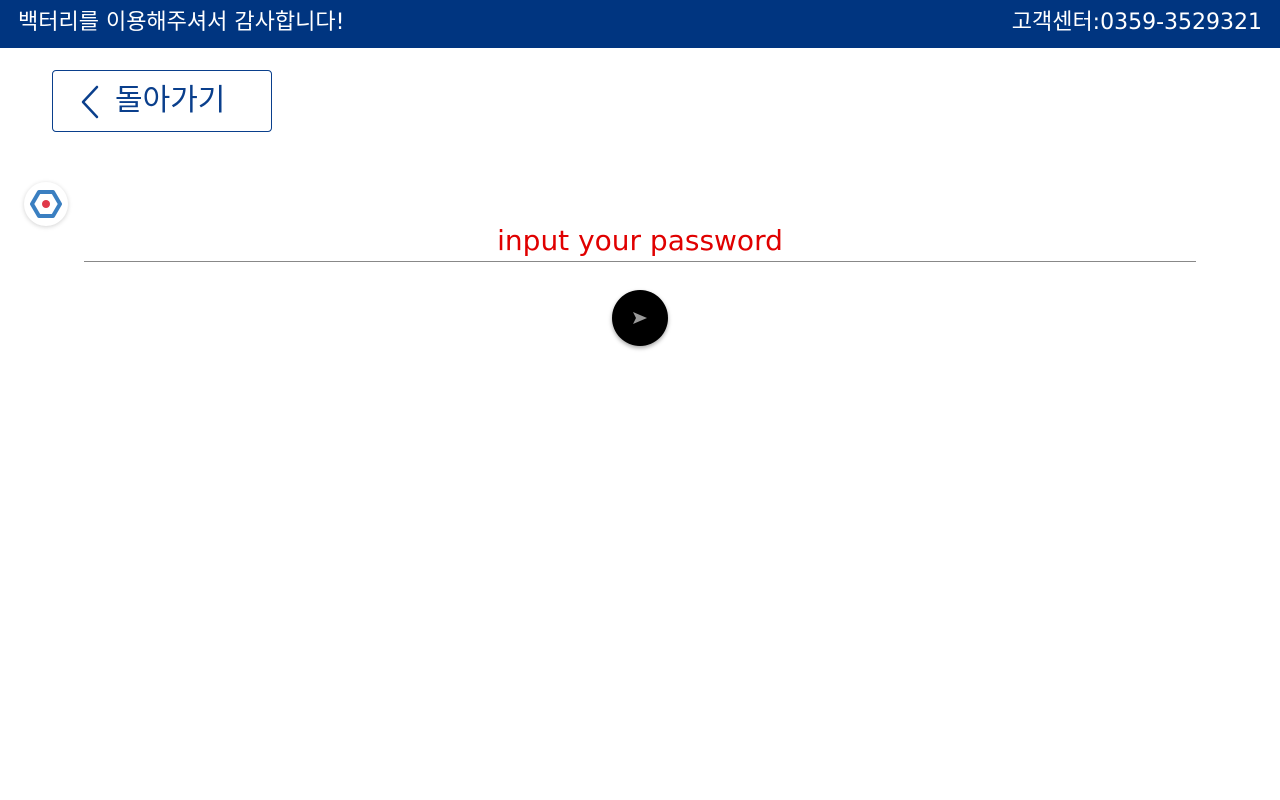  I want to click on customer-service-phone: 고객센터:0359-3529321, so click(1136, 22).